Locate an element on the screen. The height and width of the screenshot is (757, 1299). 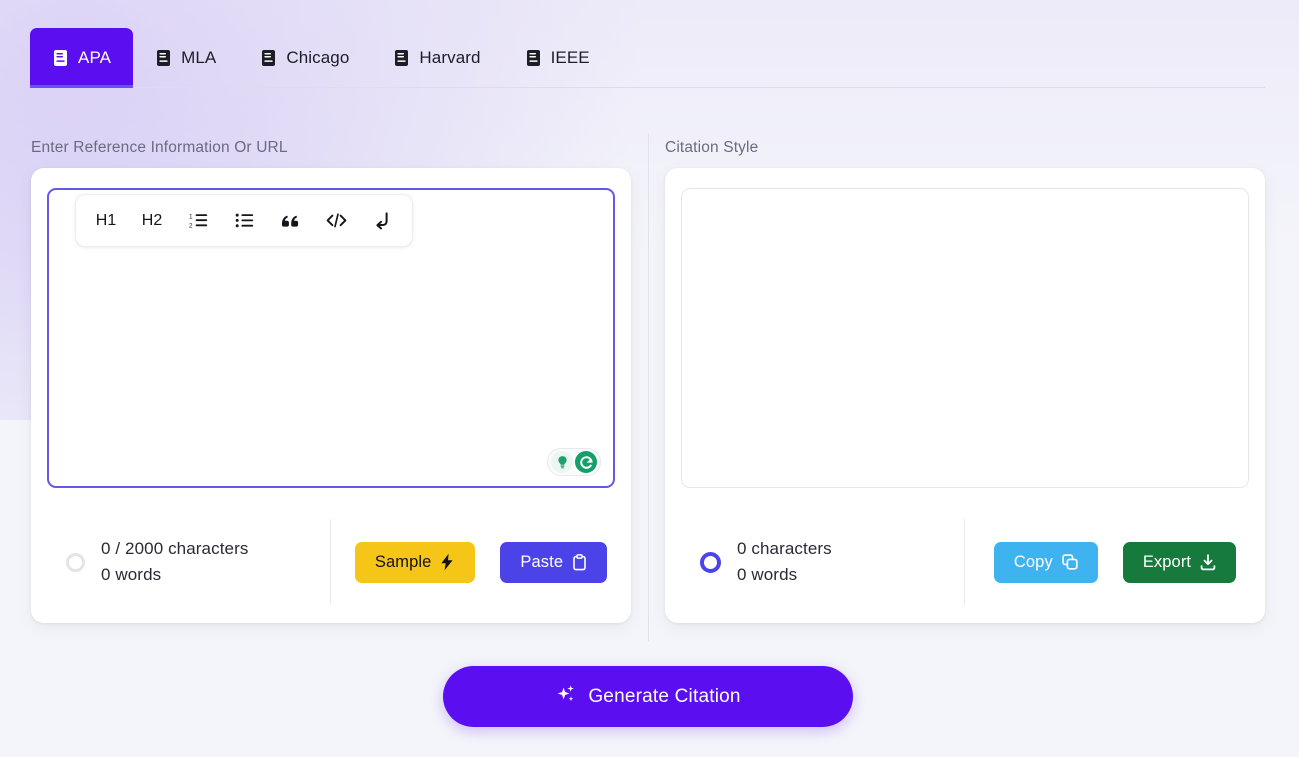
left-actions: Sample Paste is located at coordinates (481, 562).